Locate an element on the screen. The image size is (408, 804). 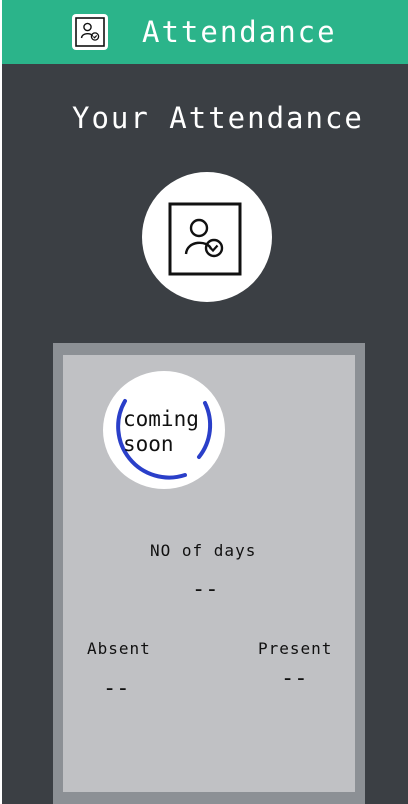
present-label: Present is located at coordinates (295, 648).